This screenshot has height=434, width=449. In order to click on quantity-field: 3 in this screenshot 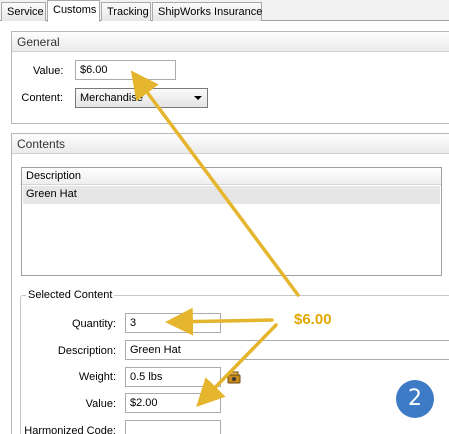, I will do `click(173, 323)`.